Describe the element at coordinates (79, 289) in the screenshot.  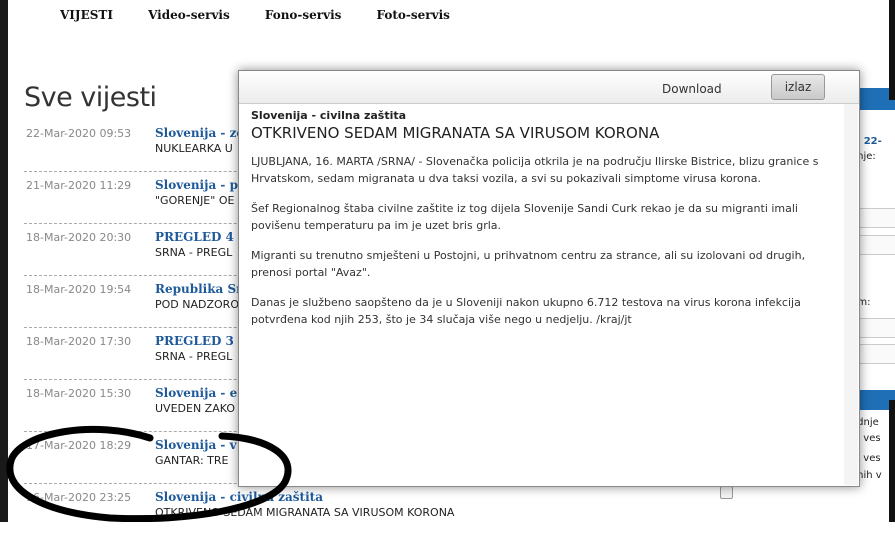
I see `news-date: 18-Mar-2020 19:54` at that location.